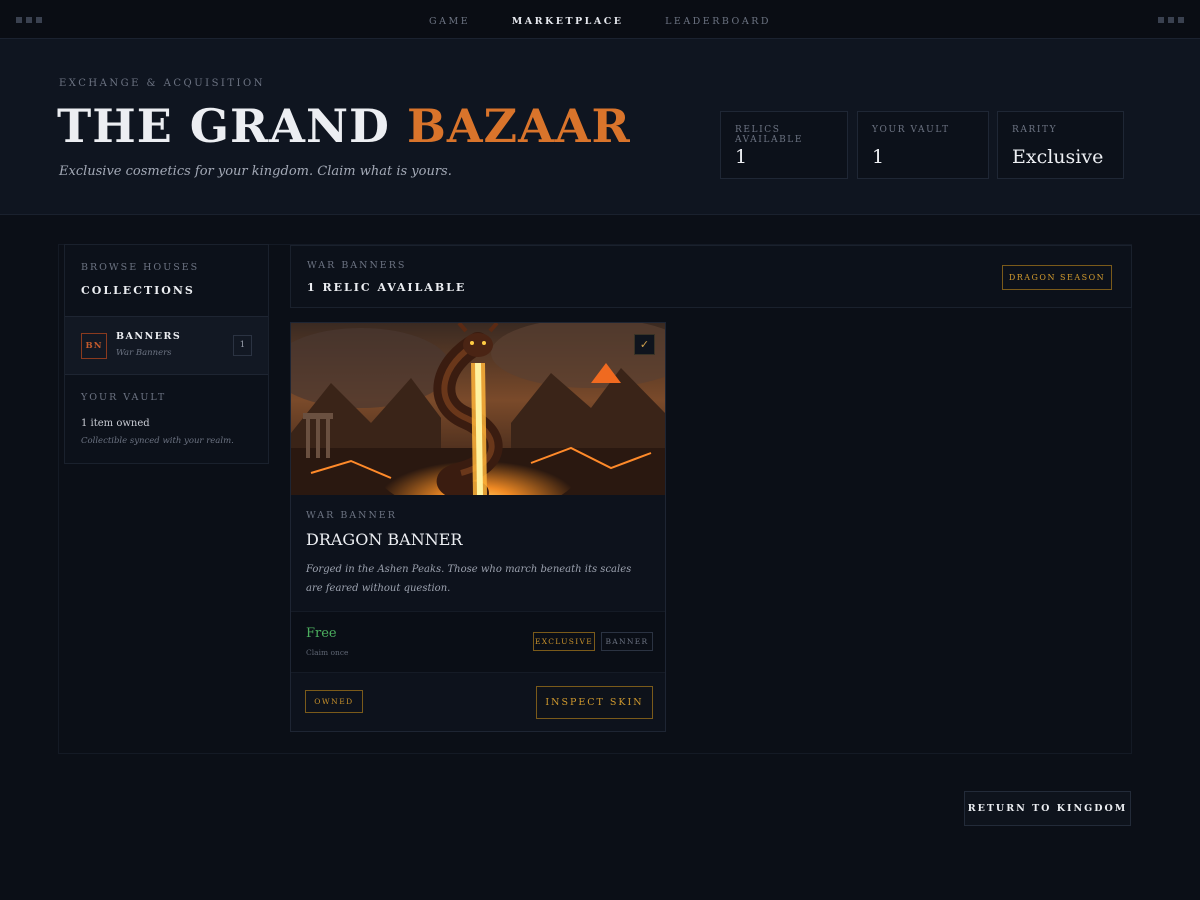  I want to click on price-section: Free Claim once EXCLUSIVE BANNER, so click(478, 642).